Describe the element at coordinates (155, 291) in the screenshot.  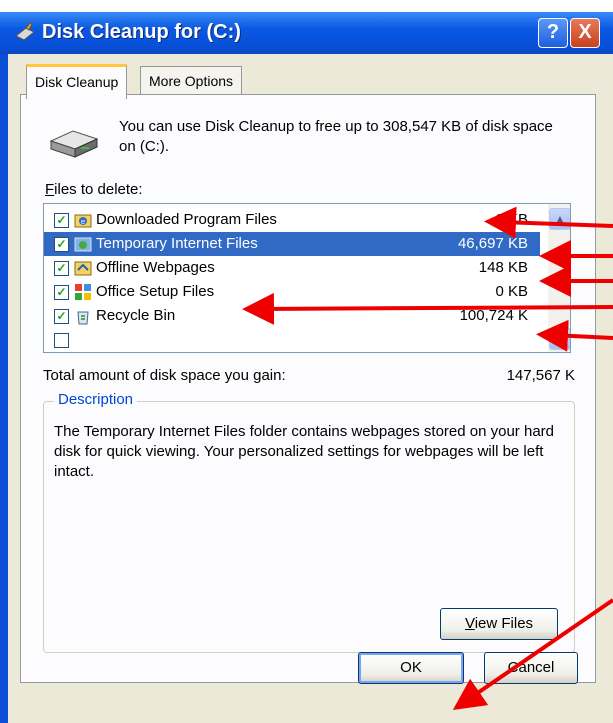
I see `file-name: Office Setup Files` at that location.